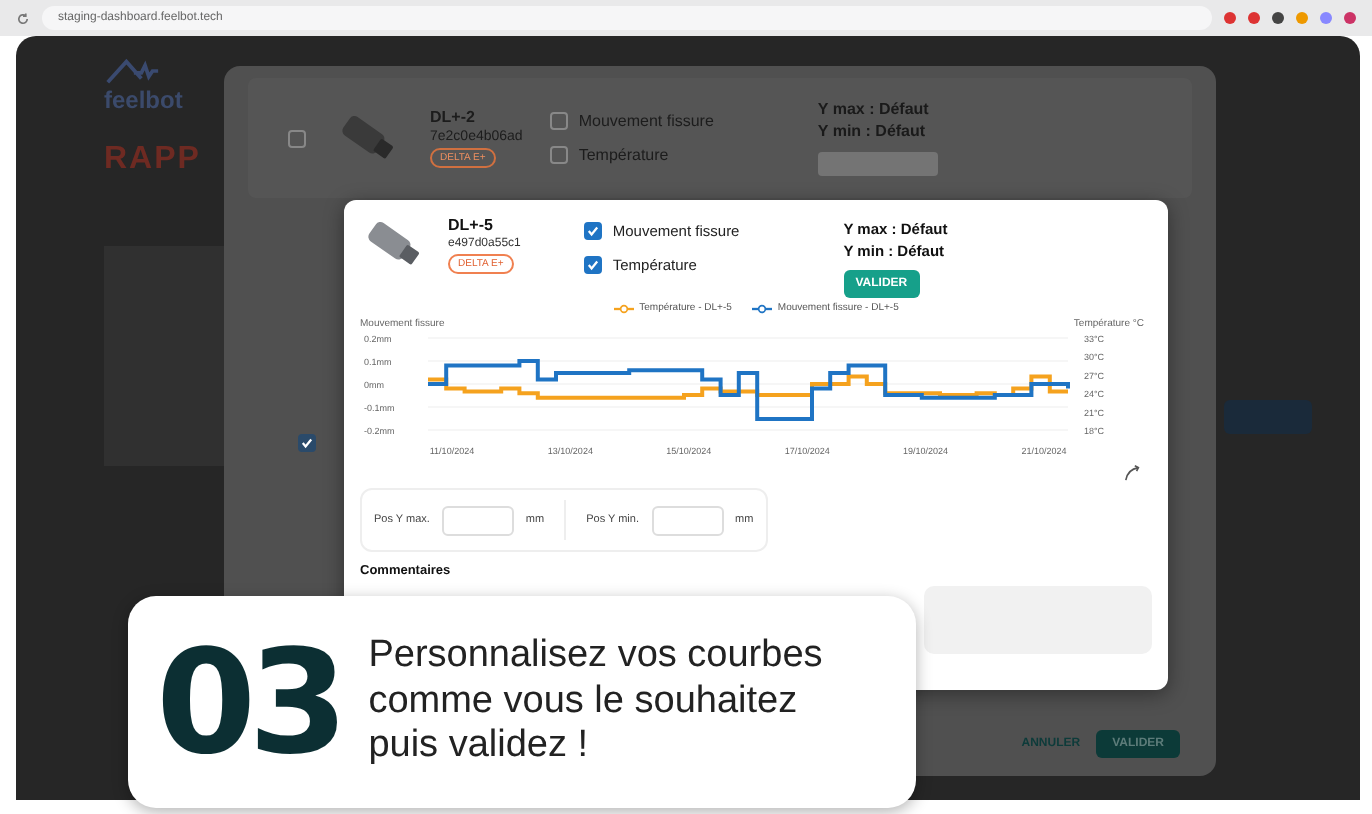 The width and height of the screenshot is (1372, 814). Describe the element at coordinates (596, 702) in the screenshot. I see `callout-text: Personnalisez vos courbes comme vous le souhaitez puis validez !` at that location.